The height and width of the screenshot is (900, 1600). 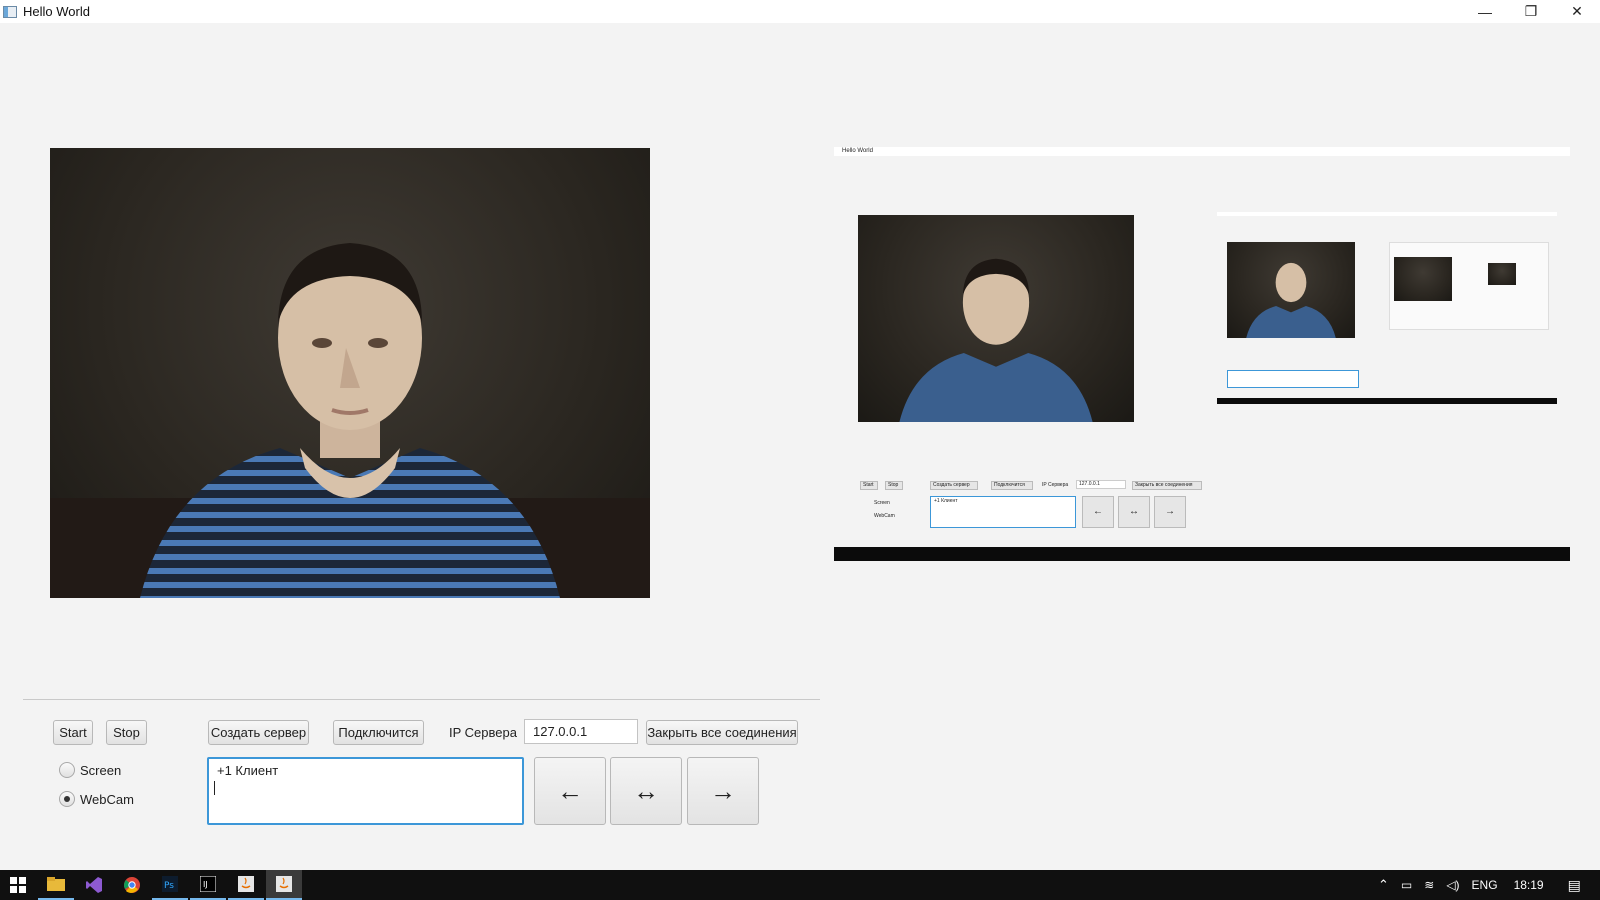 I want to click on visual-studio-icon, so click(x=94, y=885).